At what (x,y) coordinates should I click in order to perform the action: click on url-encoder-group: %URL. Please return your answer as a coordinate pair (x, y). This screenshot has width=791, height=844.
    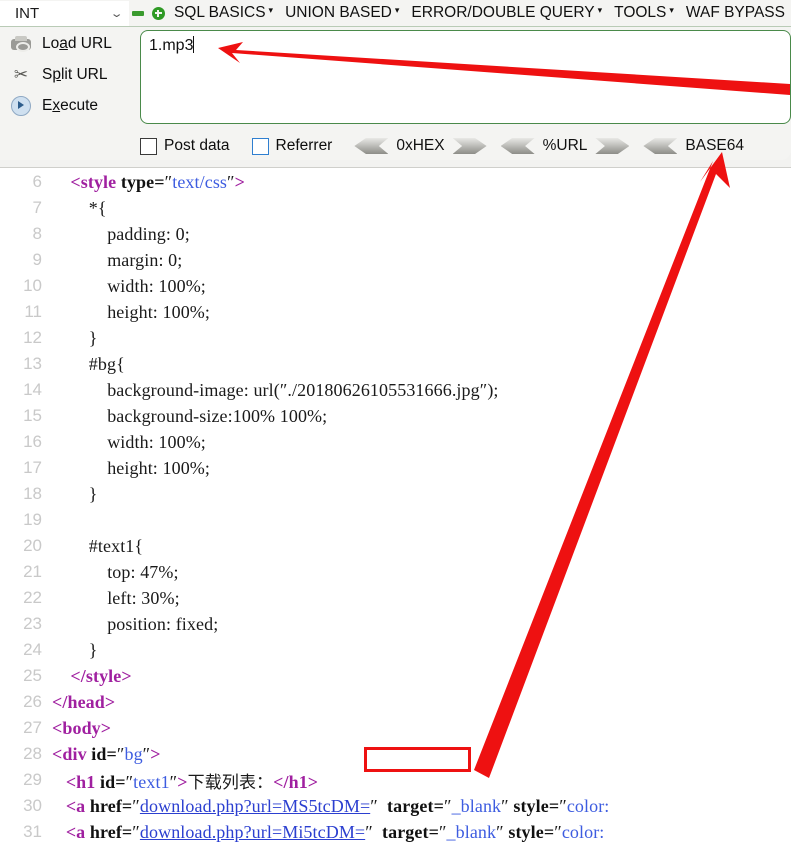
    Looking at the image, I should click on (565, 146).